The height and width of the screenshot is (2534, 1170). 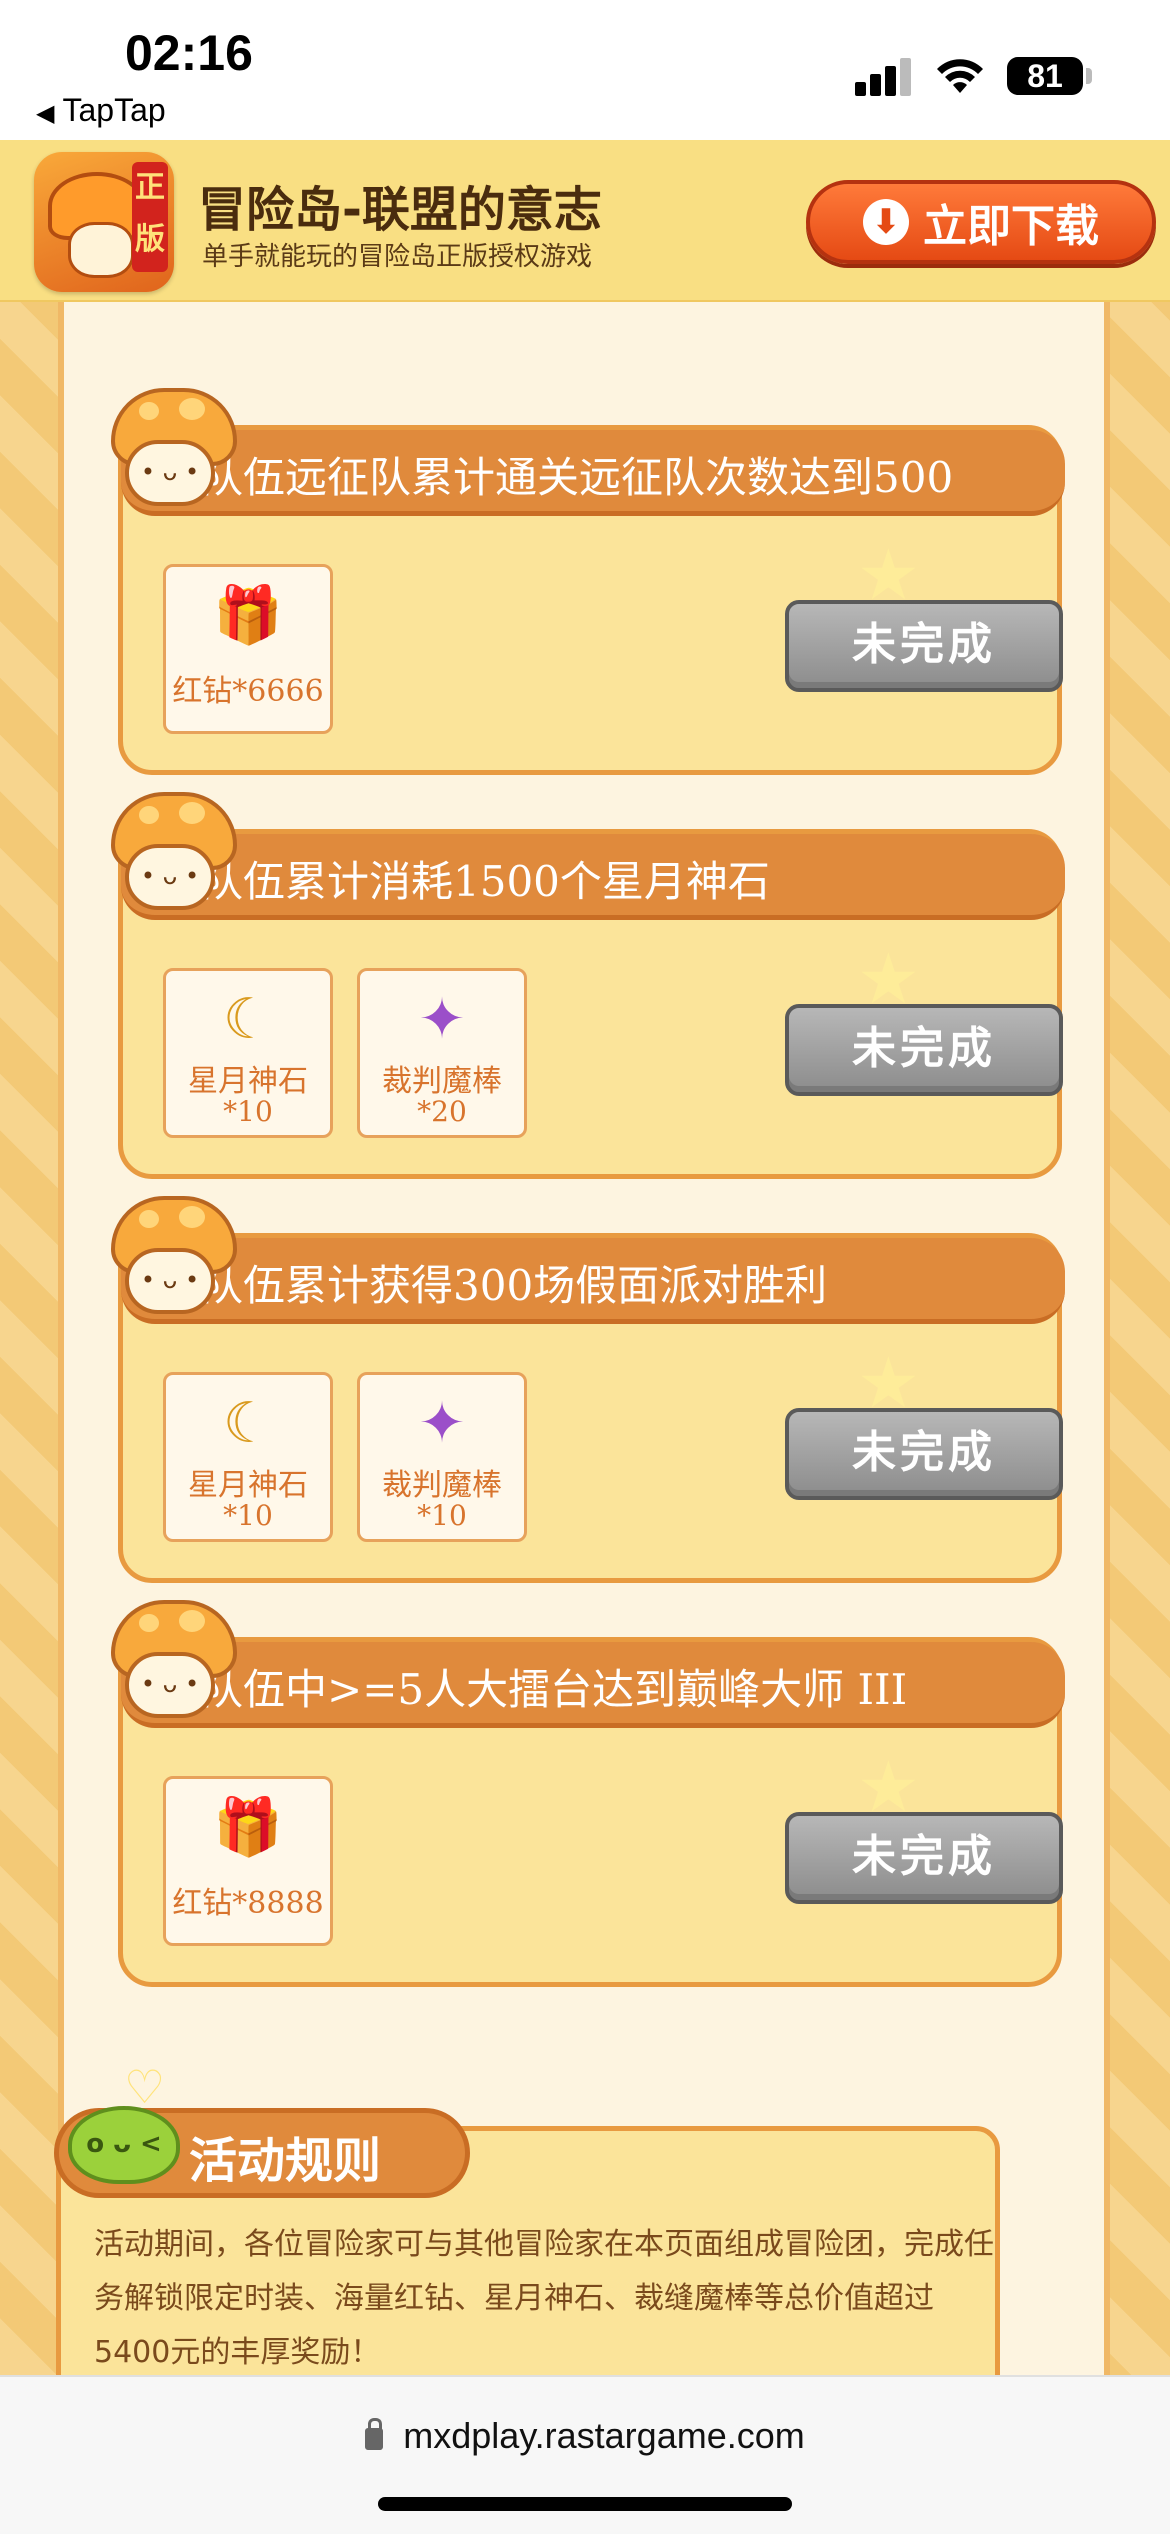 I want to click on banner-subtitle: 单手就能玩的冒险岛正版授权游戏, so click(x=397, y=257).